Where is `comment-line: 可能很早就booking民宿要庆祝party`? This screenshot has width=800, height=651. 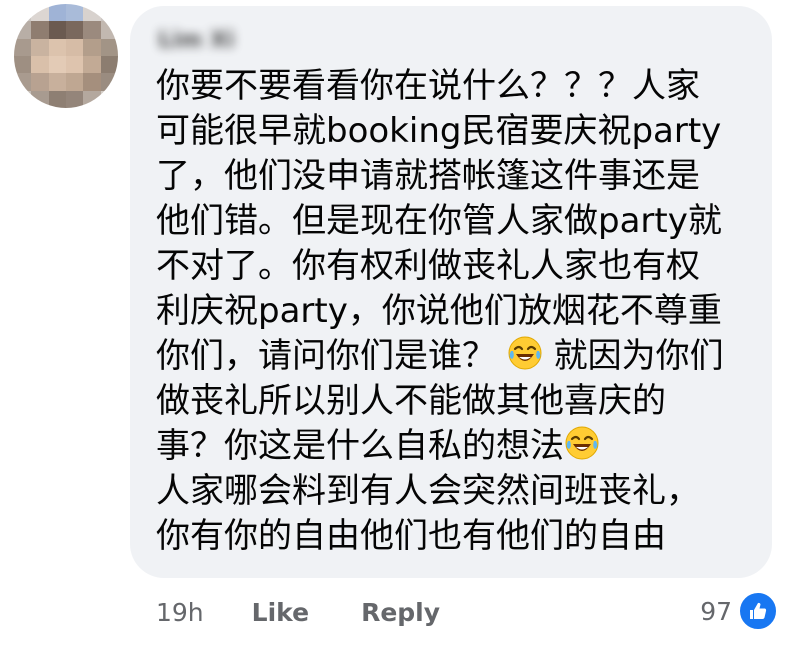 comment-line: 可能很早就booking民宿要庆祝party is located at coordinates (439, 131).